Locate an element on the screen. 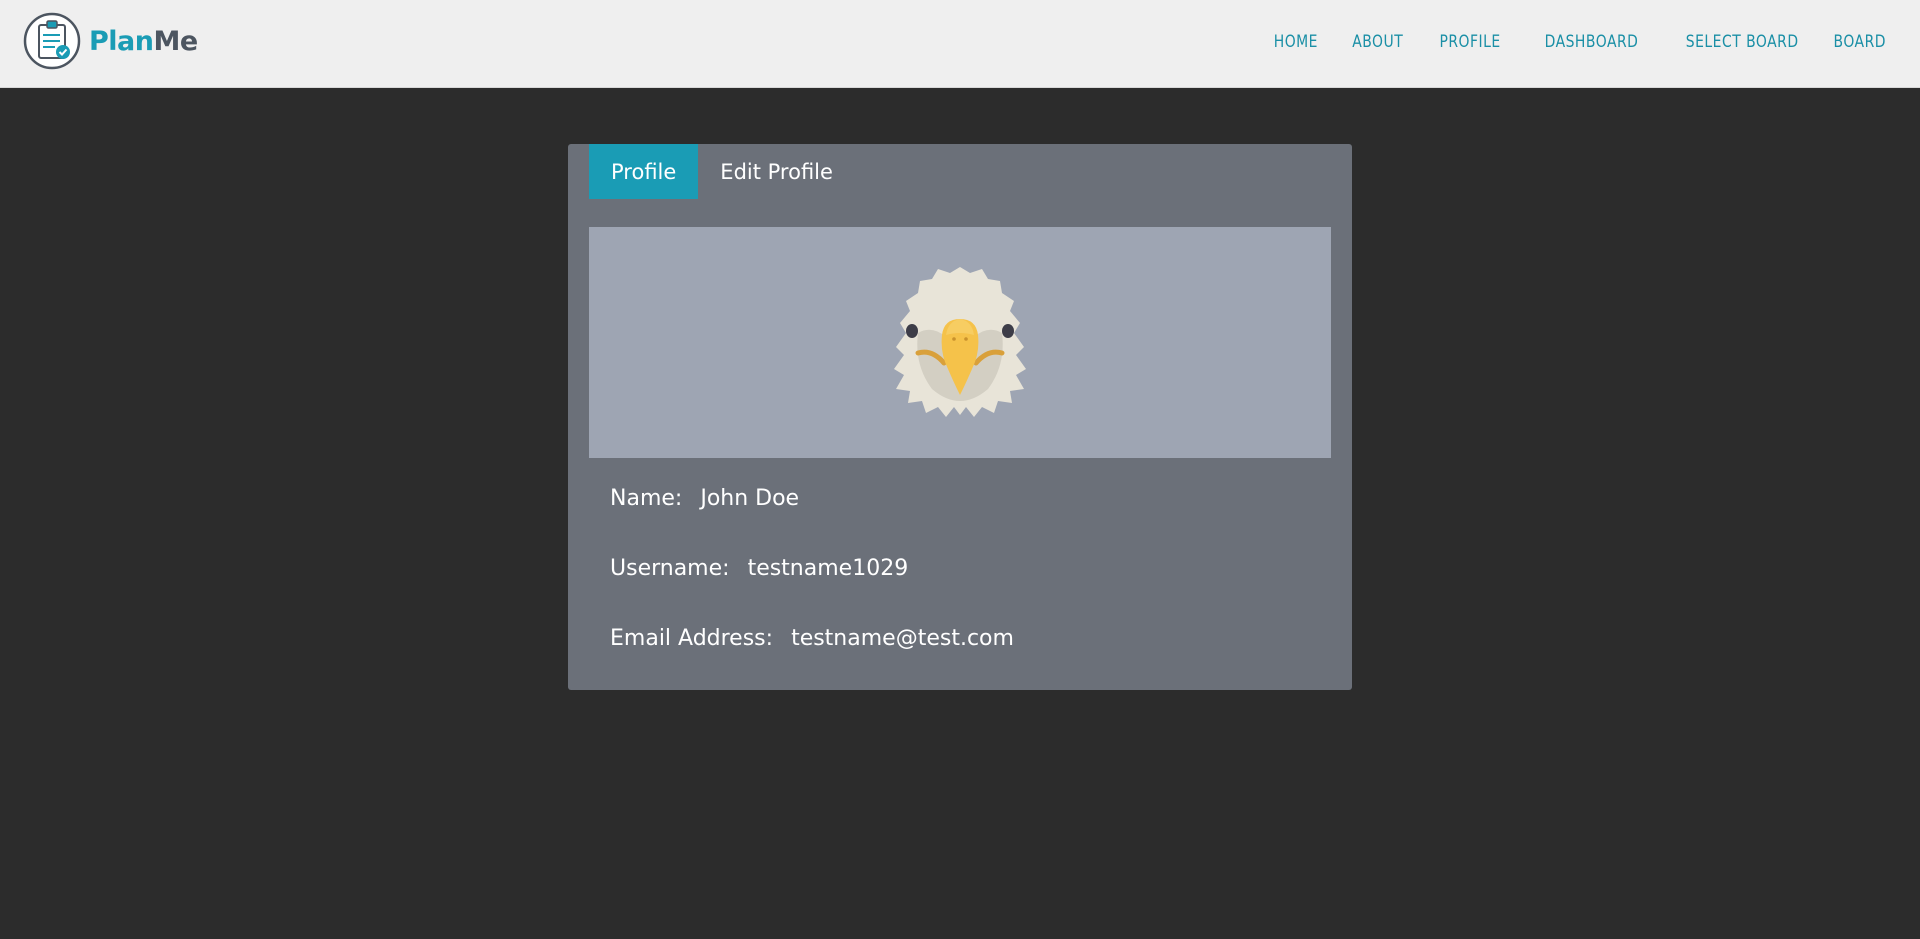 The image size is (1920, 939). username-label: Username: is located at coordinates (670, 568).